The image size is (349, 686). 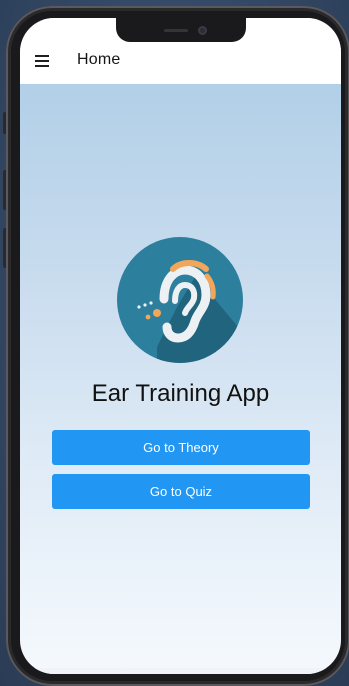 I want to click on page-title: Home, so click(x=99, y=59).